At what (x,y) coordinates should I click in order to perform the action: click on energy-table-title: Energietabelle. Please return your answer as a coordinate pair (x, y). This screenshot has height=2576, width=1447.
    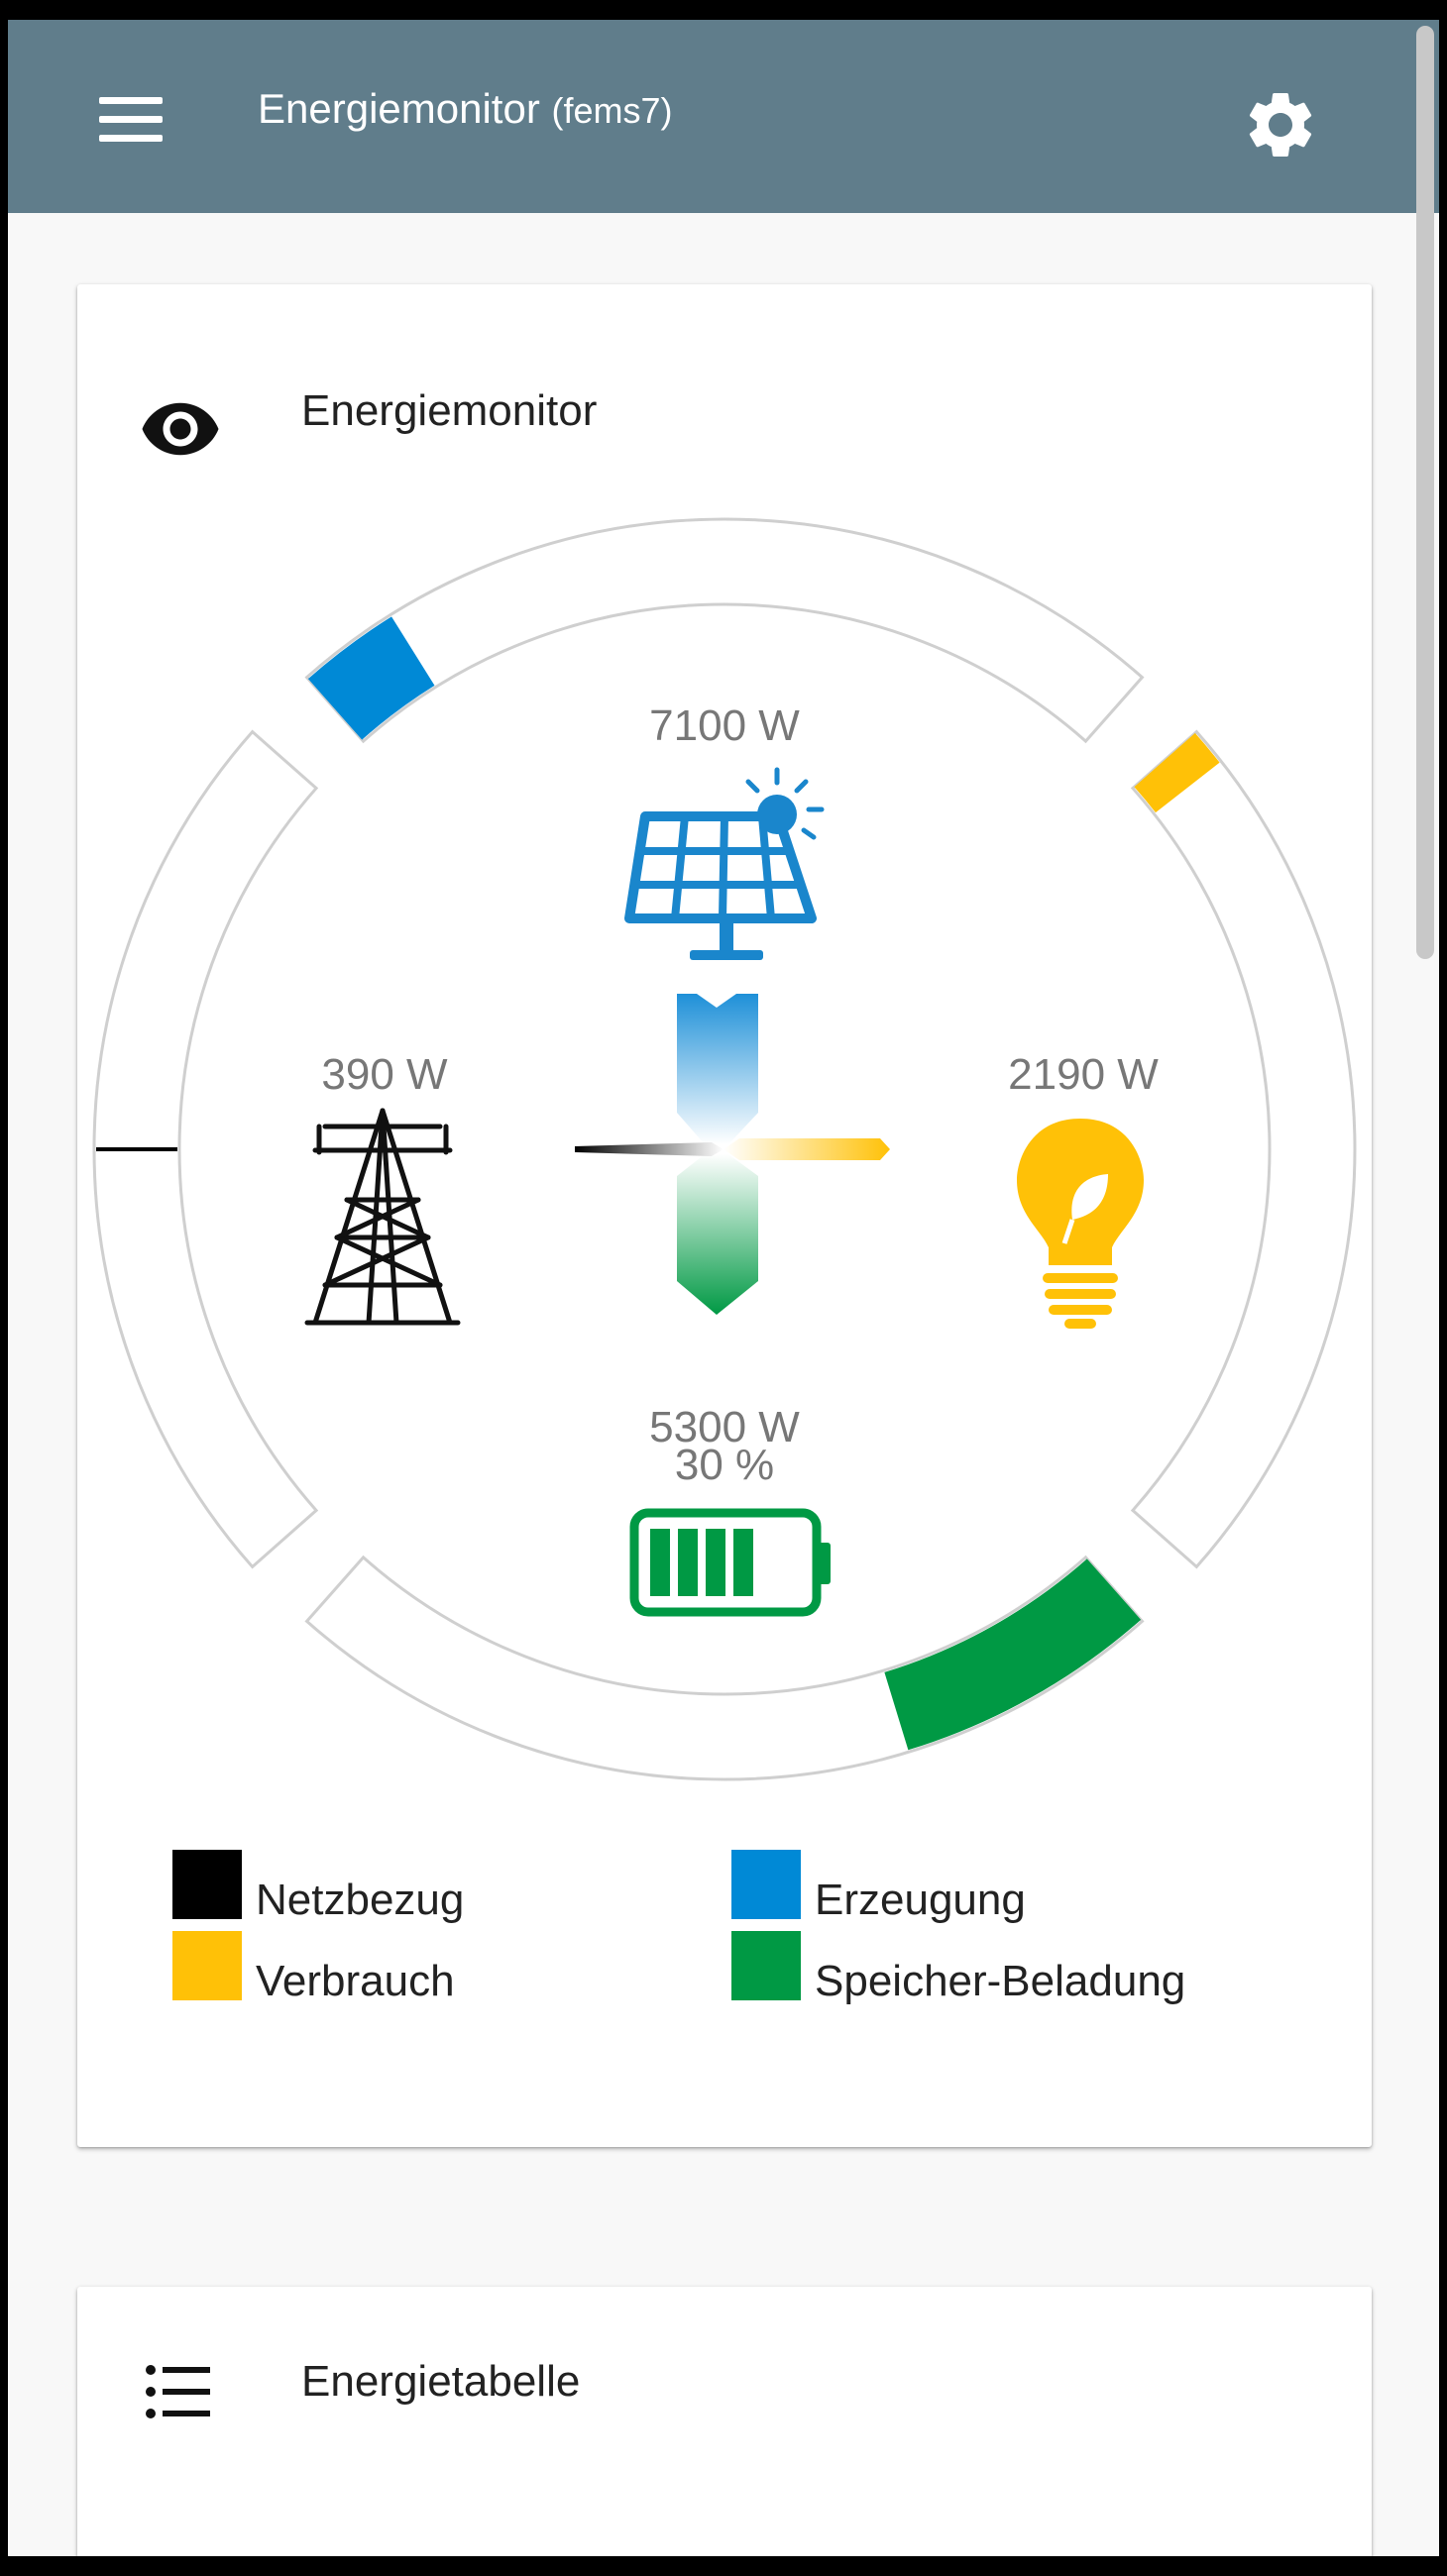
    Looking at the image, I should click on (441, 2381).